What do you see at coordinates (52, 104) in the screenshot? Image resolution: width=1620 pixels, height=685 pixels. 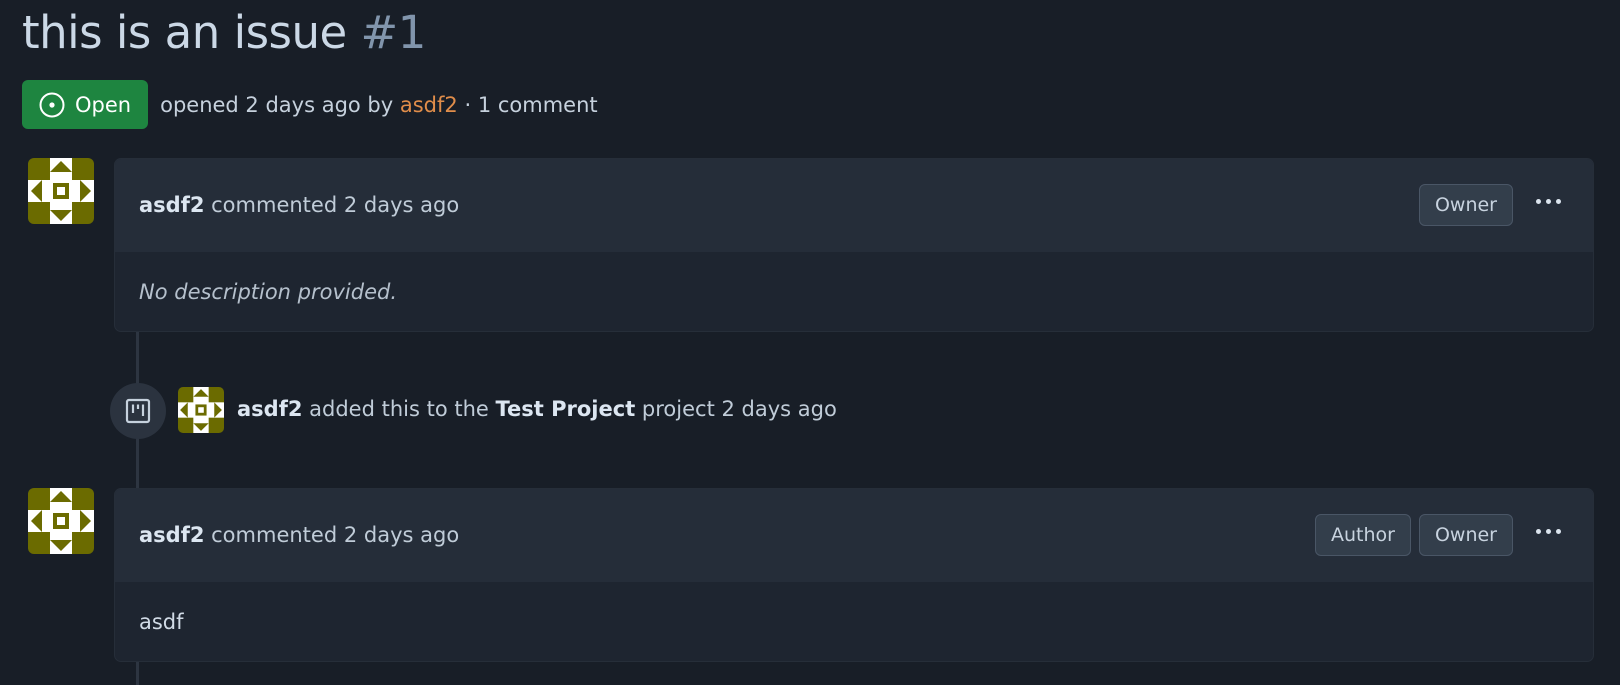 I see `issue-open-icon` at bounding box center [52, 104].